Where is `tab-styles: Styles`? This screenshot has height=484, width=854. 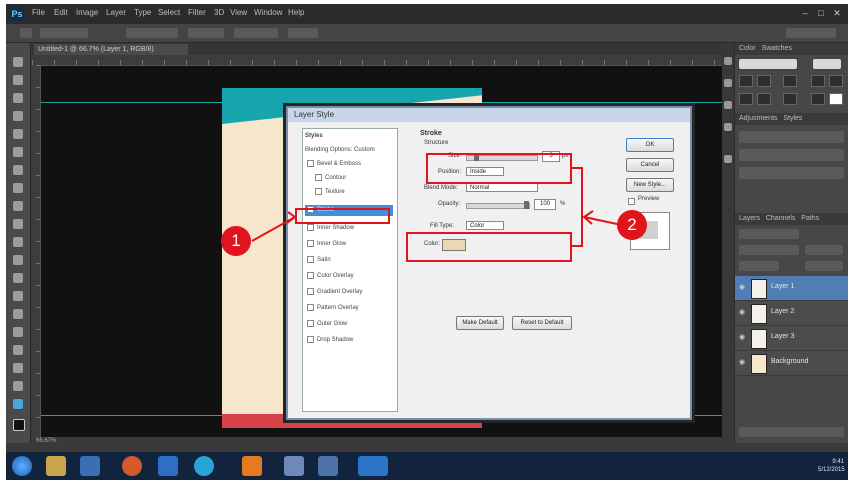 tab-styles: Styles is located at coordinates (792, 118).